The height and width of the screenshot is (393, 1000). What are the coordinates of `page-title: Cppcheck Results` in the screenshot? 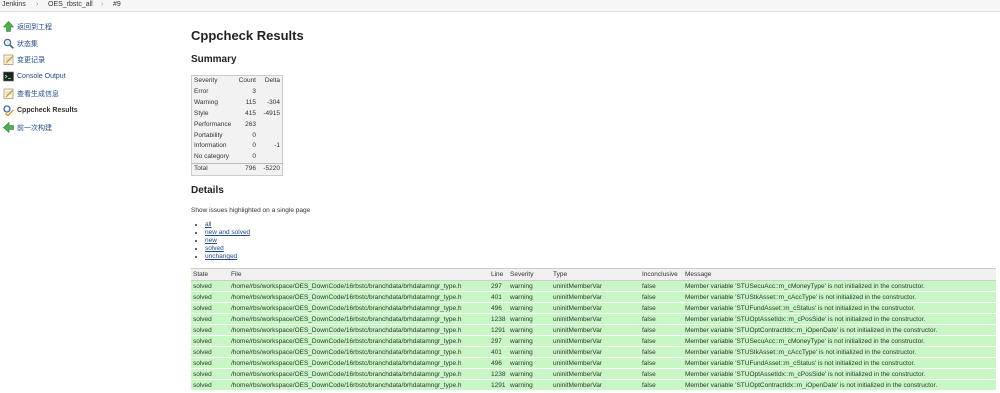 It's located at (247, 35).